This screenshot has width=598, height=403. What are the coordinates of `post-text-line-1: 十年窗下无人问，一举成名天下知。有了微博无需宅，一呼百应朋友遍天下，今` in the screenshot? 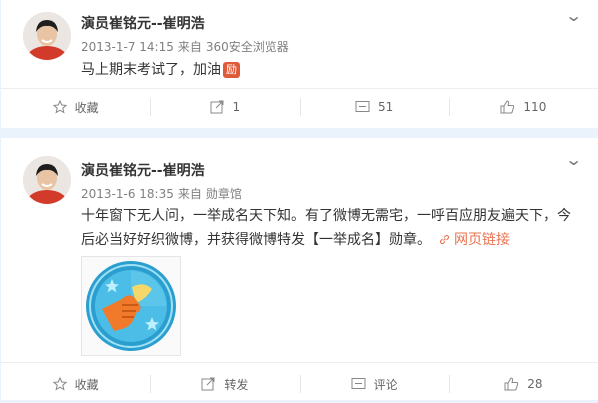 It's located at (326, 216).